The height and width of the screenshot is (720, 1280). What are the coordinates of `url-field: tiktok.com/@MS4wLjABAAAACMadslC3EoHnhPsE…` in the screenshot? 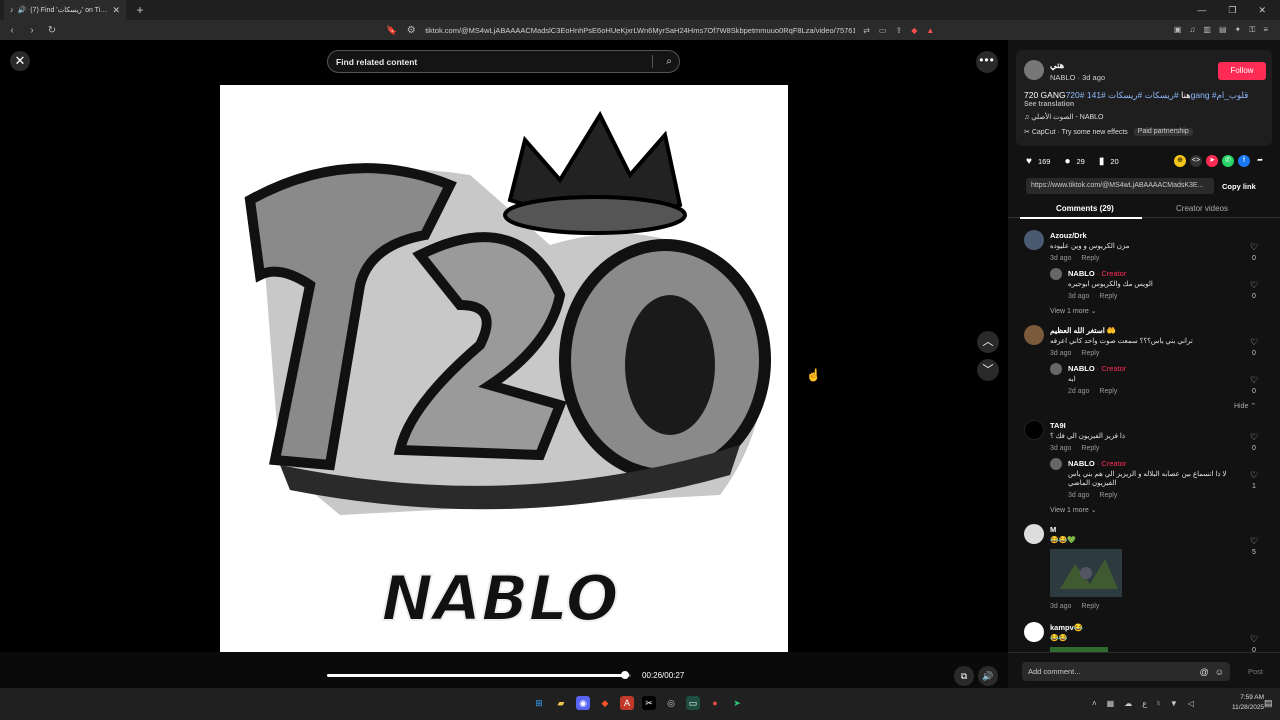 It's located at (640, 30).